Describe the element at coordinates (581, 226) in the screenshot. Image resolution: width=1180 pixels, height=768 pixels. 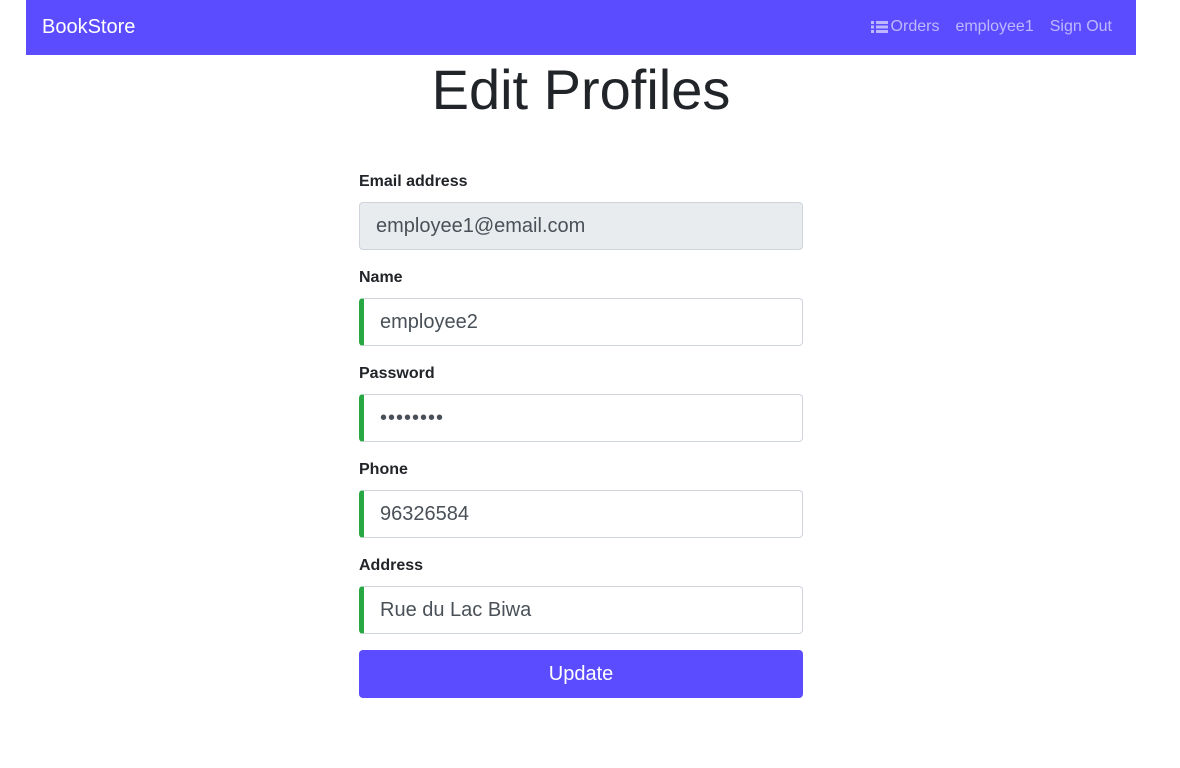
I see `email-input` at that location.